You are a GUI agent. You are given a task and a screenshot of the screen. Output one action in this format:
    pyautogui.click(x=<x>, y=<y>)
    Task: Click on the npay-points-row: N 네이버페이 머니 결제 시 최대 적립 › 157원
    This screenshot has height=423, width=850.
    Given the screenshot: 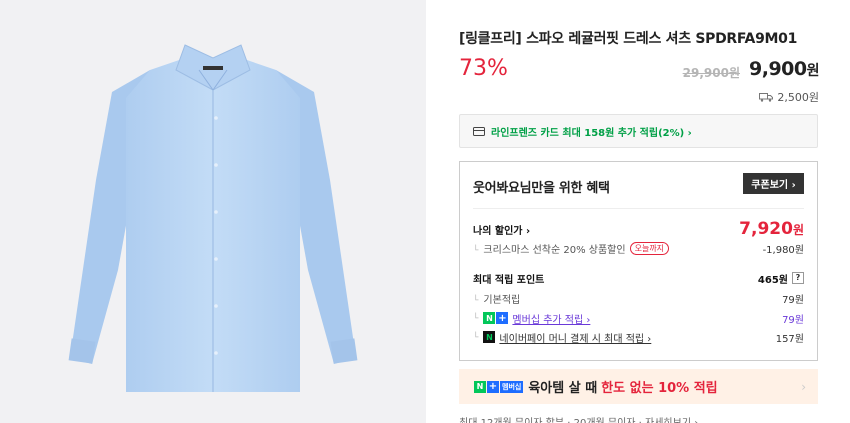 What is the action you would take?
    pyautogui.click(x=638, y=337)
    